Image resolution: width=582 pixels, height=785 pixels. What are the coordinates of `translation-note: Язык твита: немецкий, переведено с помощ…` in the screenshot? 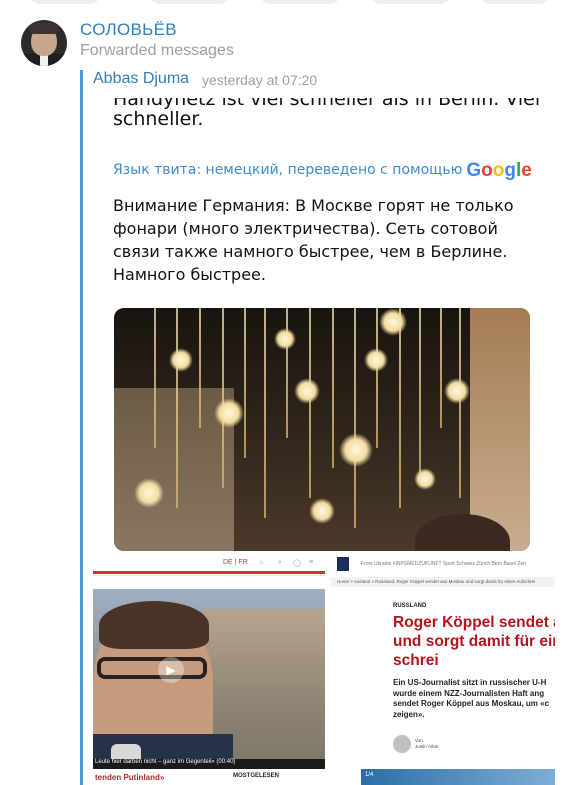 It's located at (322, 171).